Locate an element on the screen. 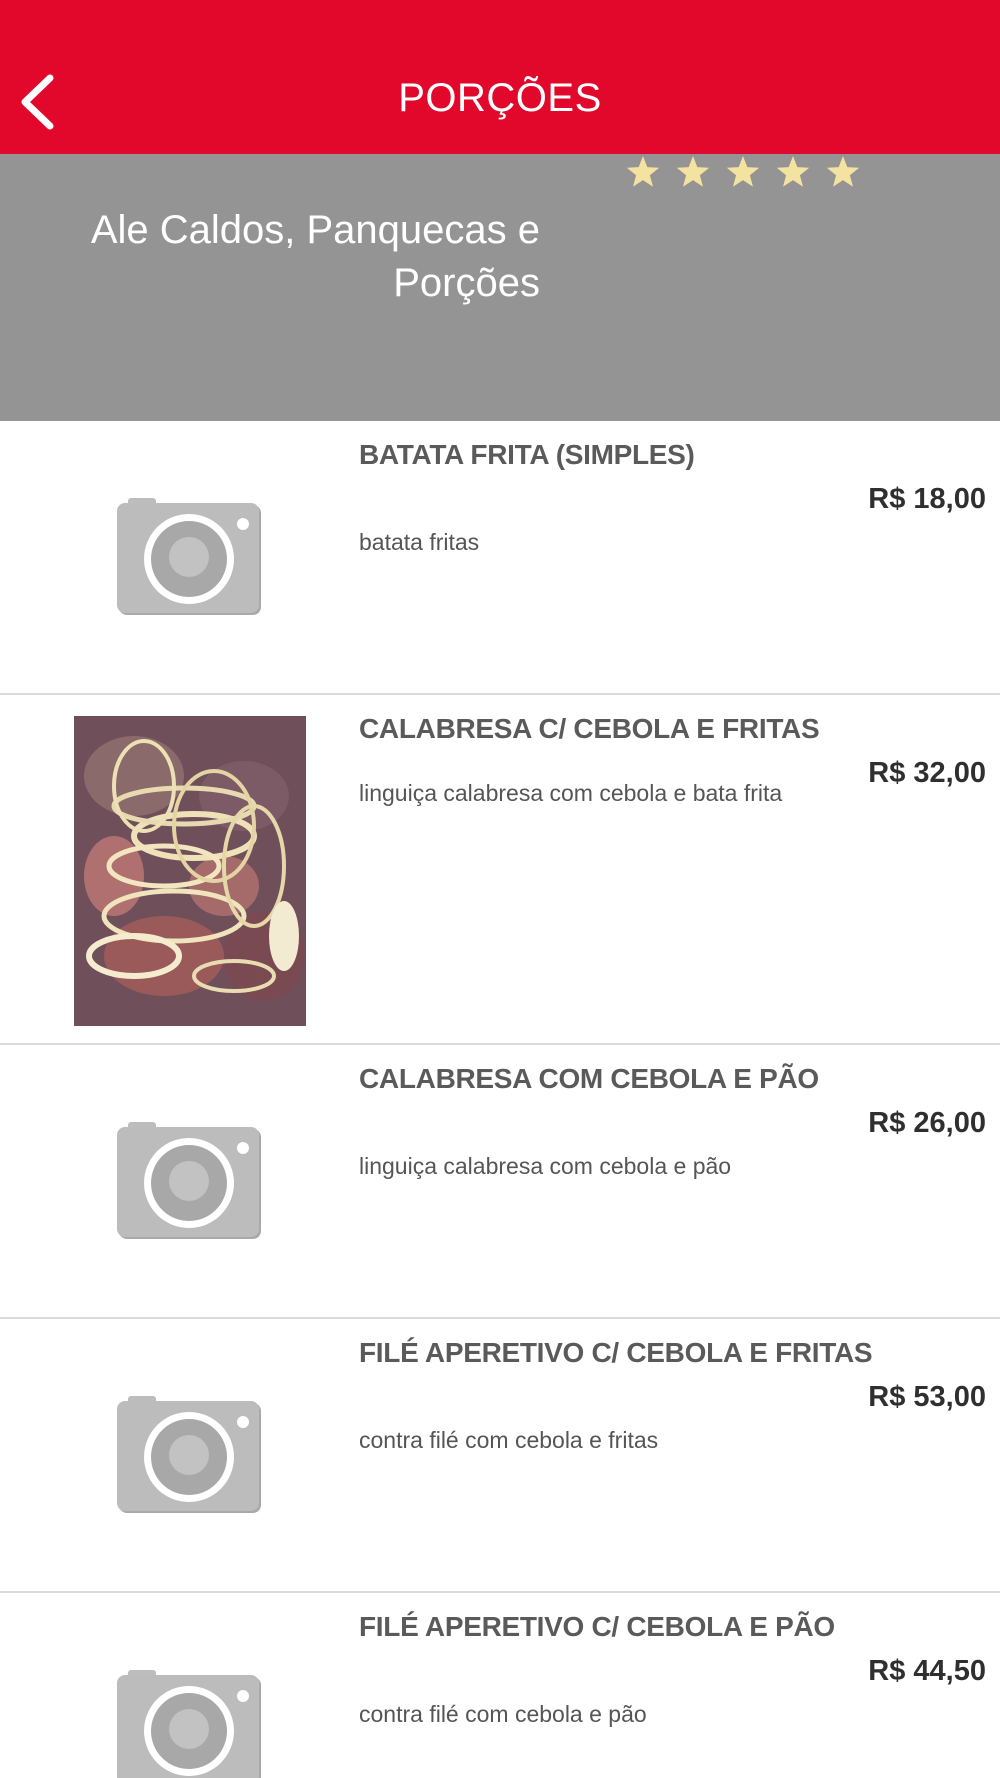 The height and width of the screenshot is (1778, 1000). top-bar: PORÇÕES is located at coordinates (500, 77).